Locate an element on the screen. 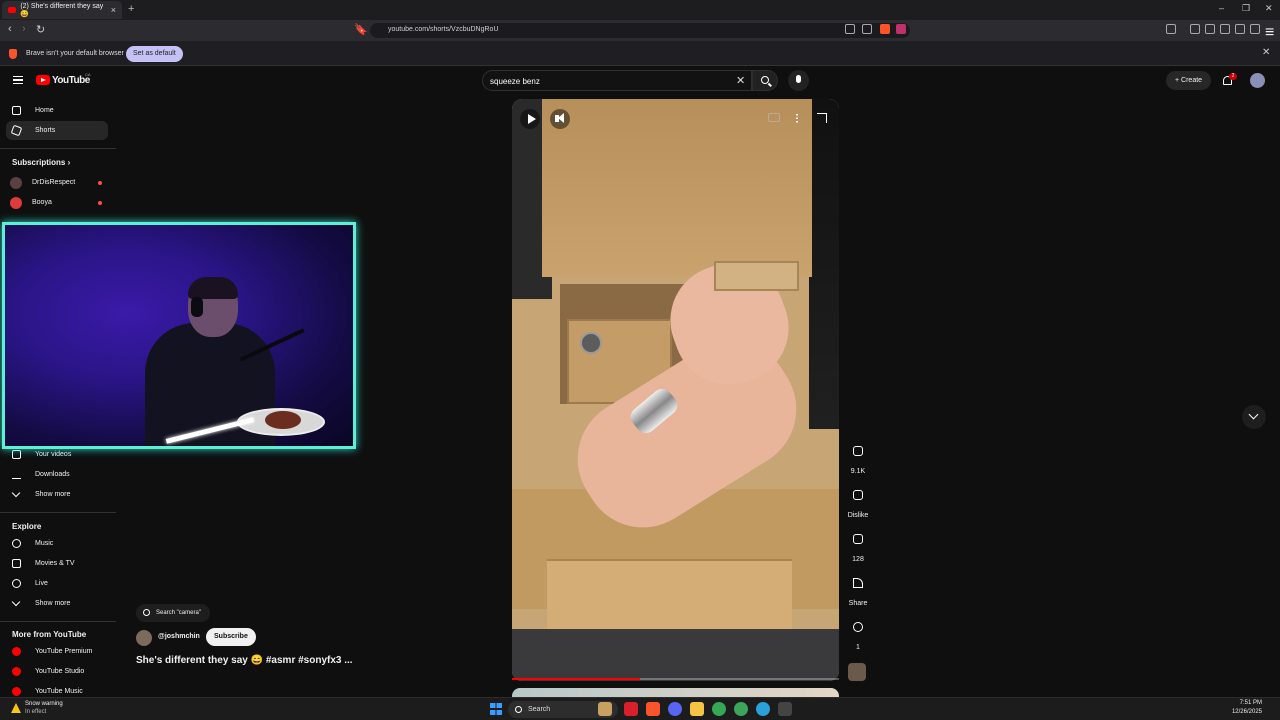 This screenshot has height=720, width=1280. account-avatar is located at coordinates (1257, 80).